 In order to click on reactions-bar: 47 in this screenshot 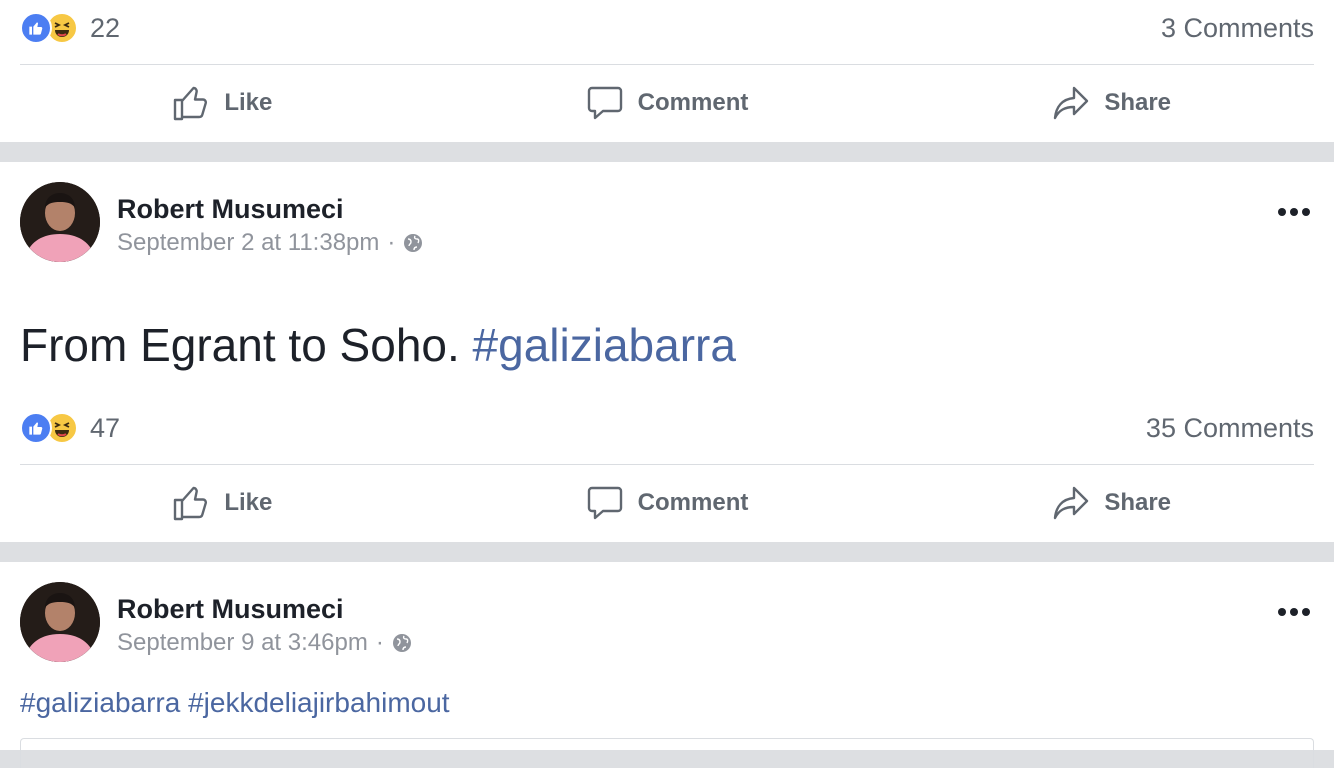, I will do `click(70, 428)`.